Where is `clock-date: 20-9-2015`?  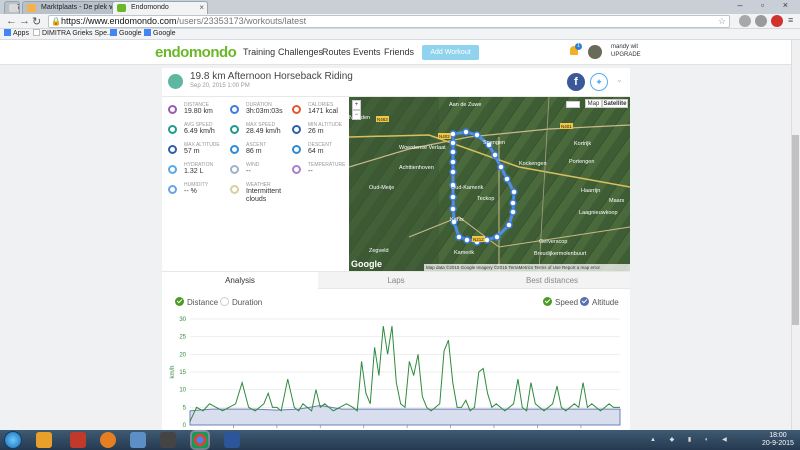
clock-date: 20-9-2015 is located at coordinates (778, 443).